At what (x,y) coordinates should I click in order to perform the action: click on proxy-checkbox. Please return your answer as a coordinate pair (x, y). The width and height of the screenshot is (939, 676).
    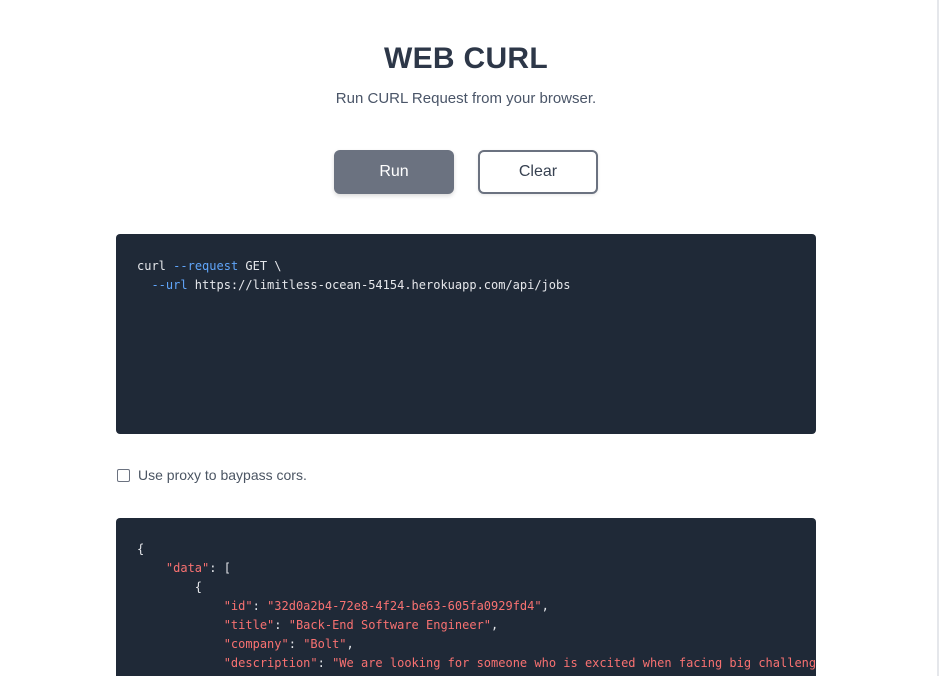
    Looking at the image, I should click on (123, 475).